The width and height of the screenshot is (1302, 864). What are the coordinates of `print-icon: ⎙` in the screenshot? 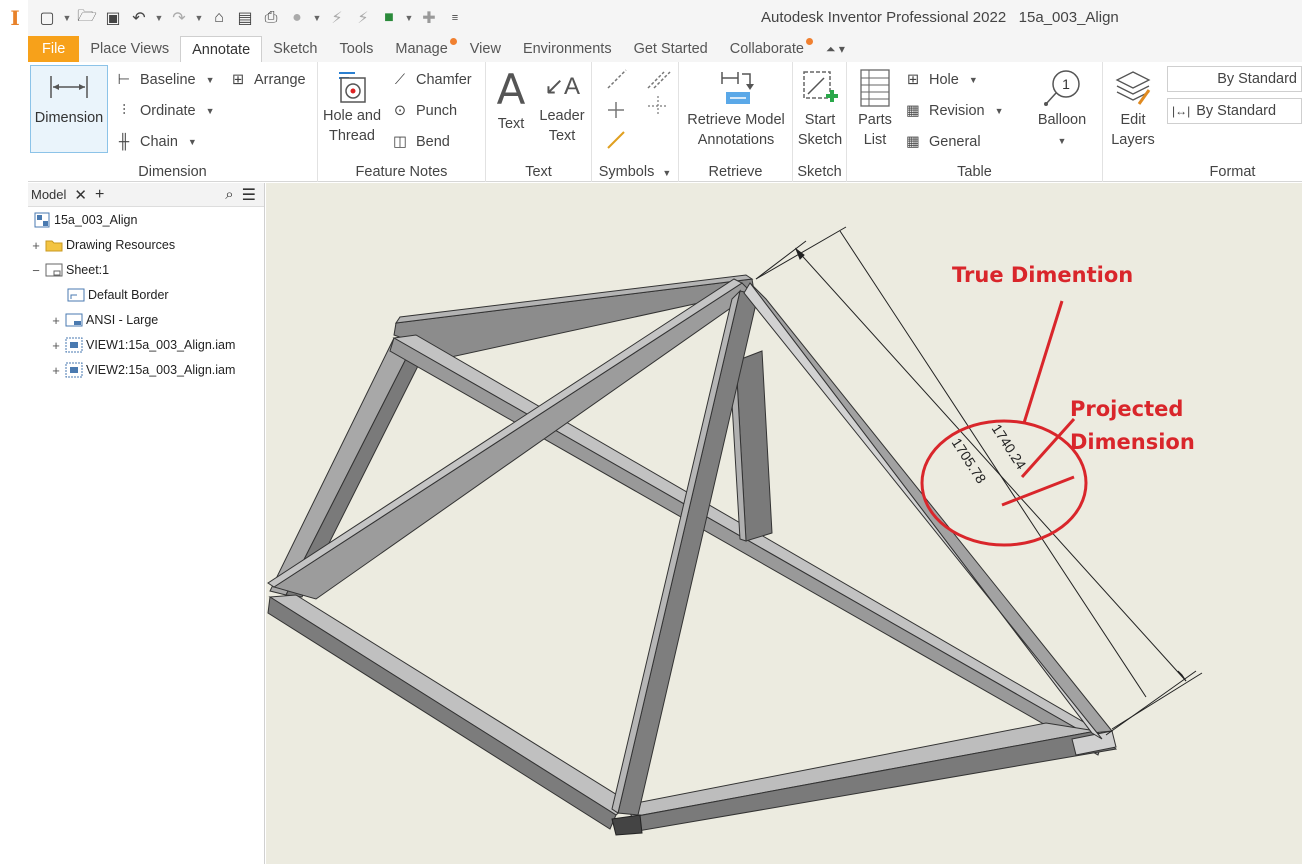 It's located at (271, 18).